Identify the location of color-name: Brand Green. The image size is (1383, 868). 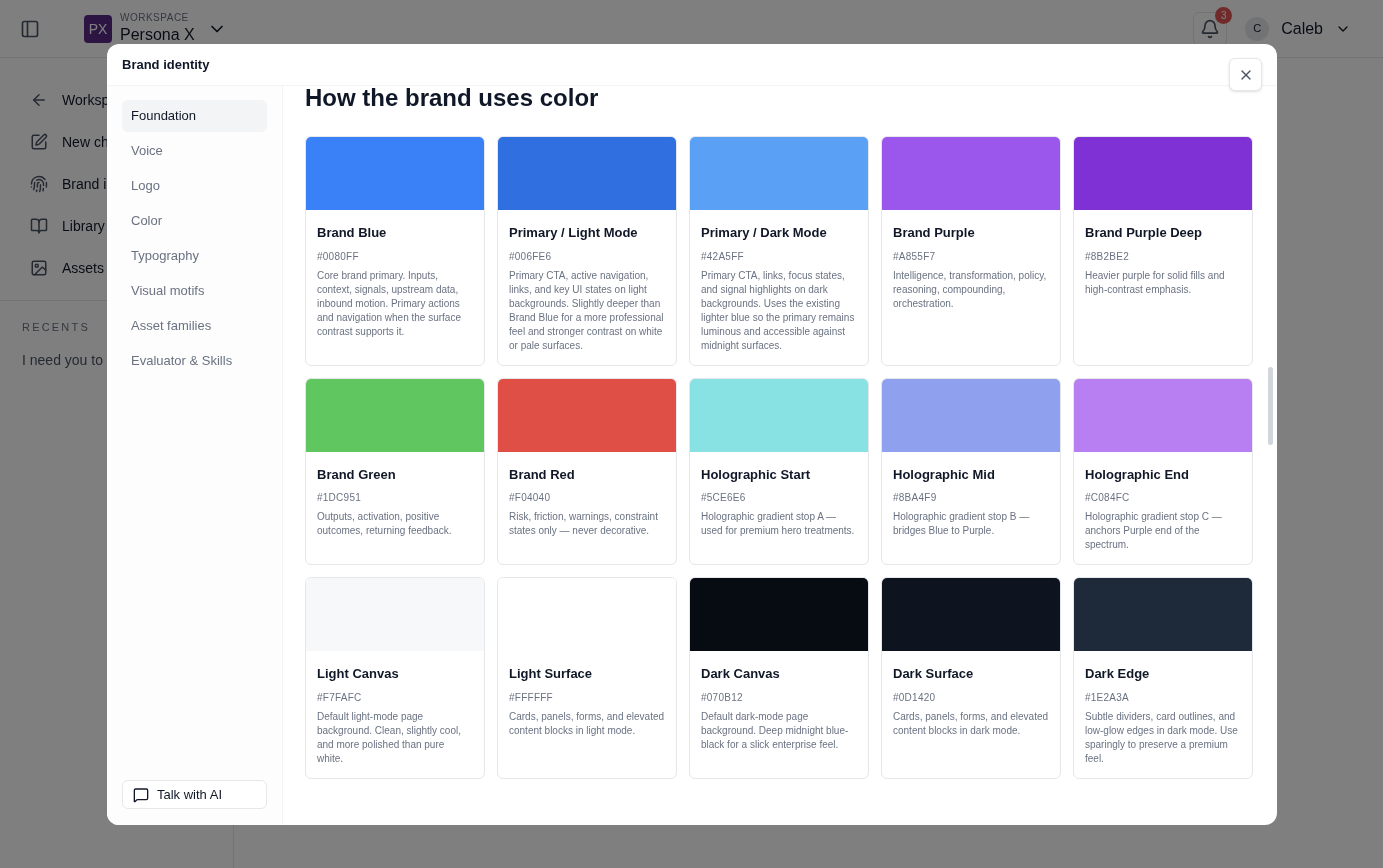
(357, 474).